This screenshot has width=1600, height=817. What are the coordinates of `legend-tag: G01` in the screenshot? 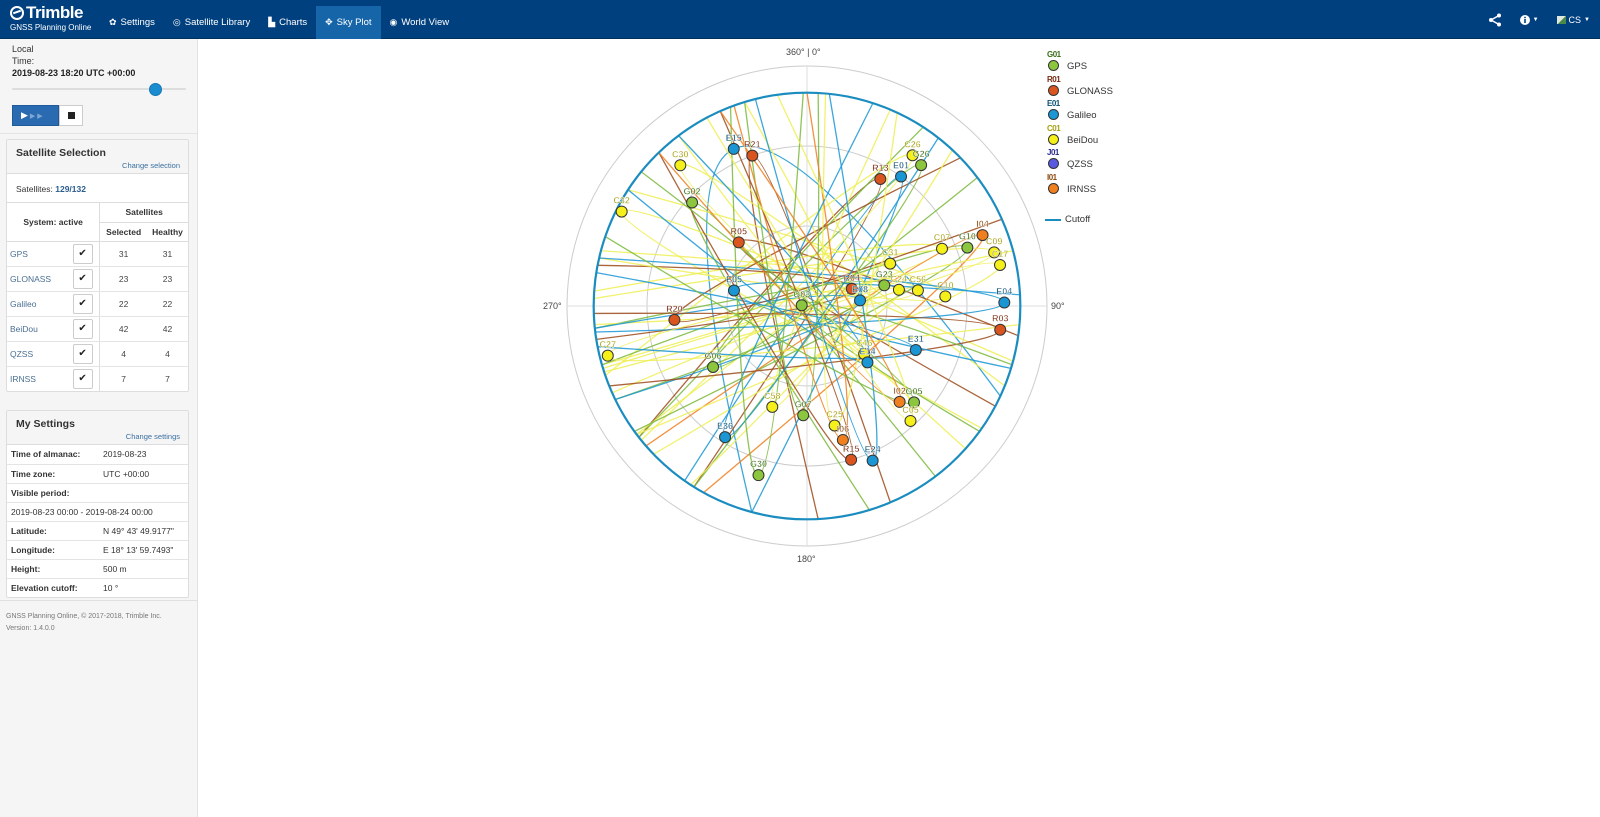 It's located at (1054, 54).